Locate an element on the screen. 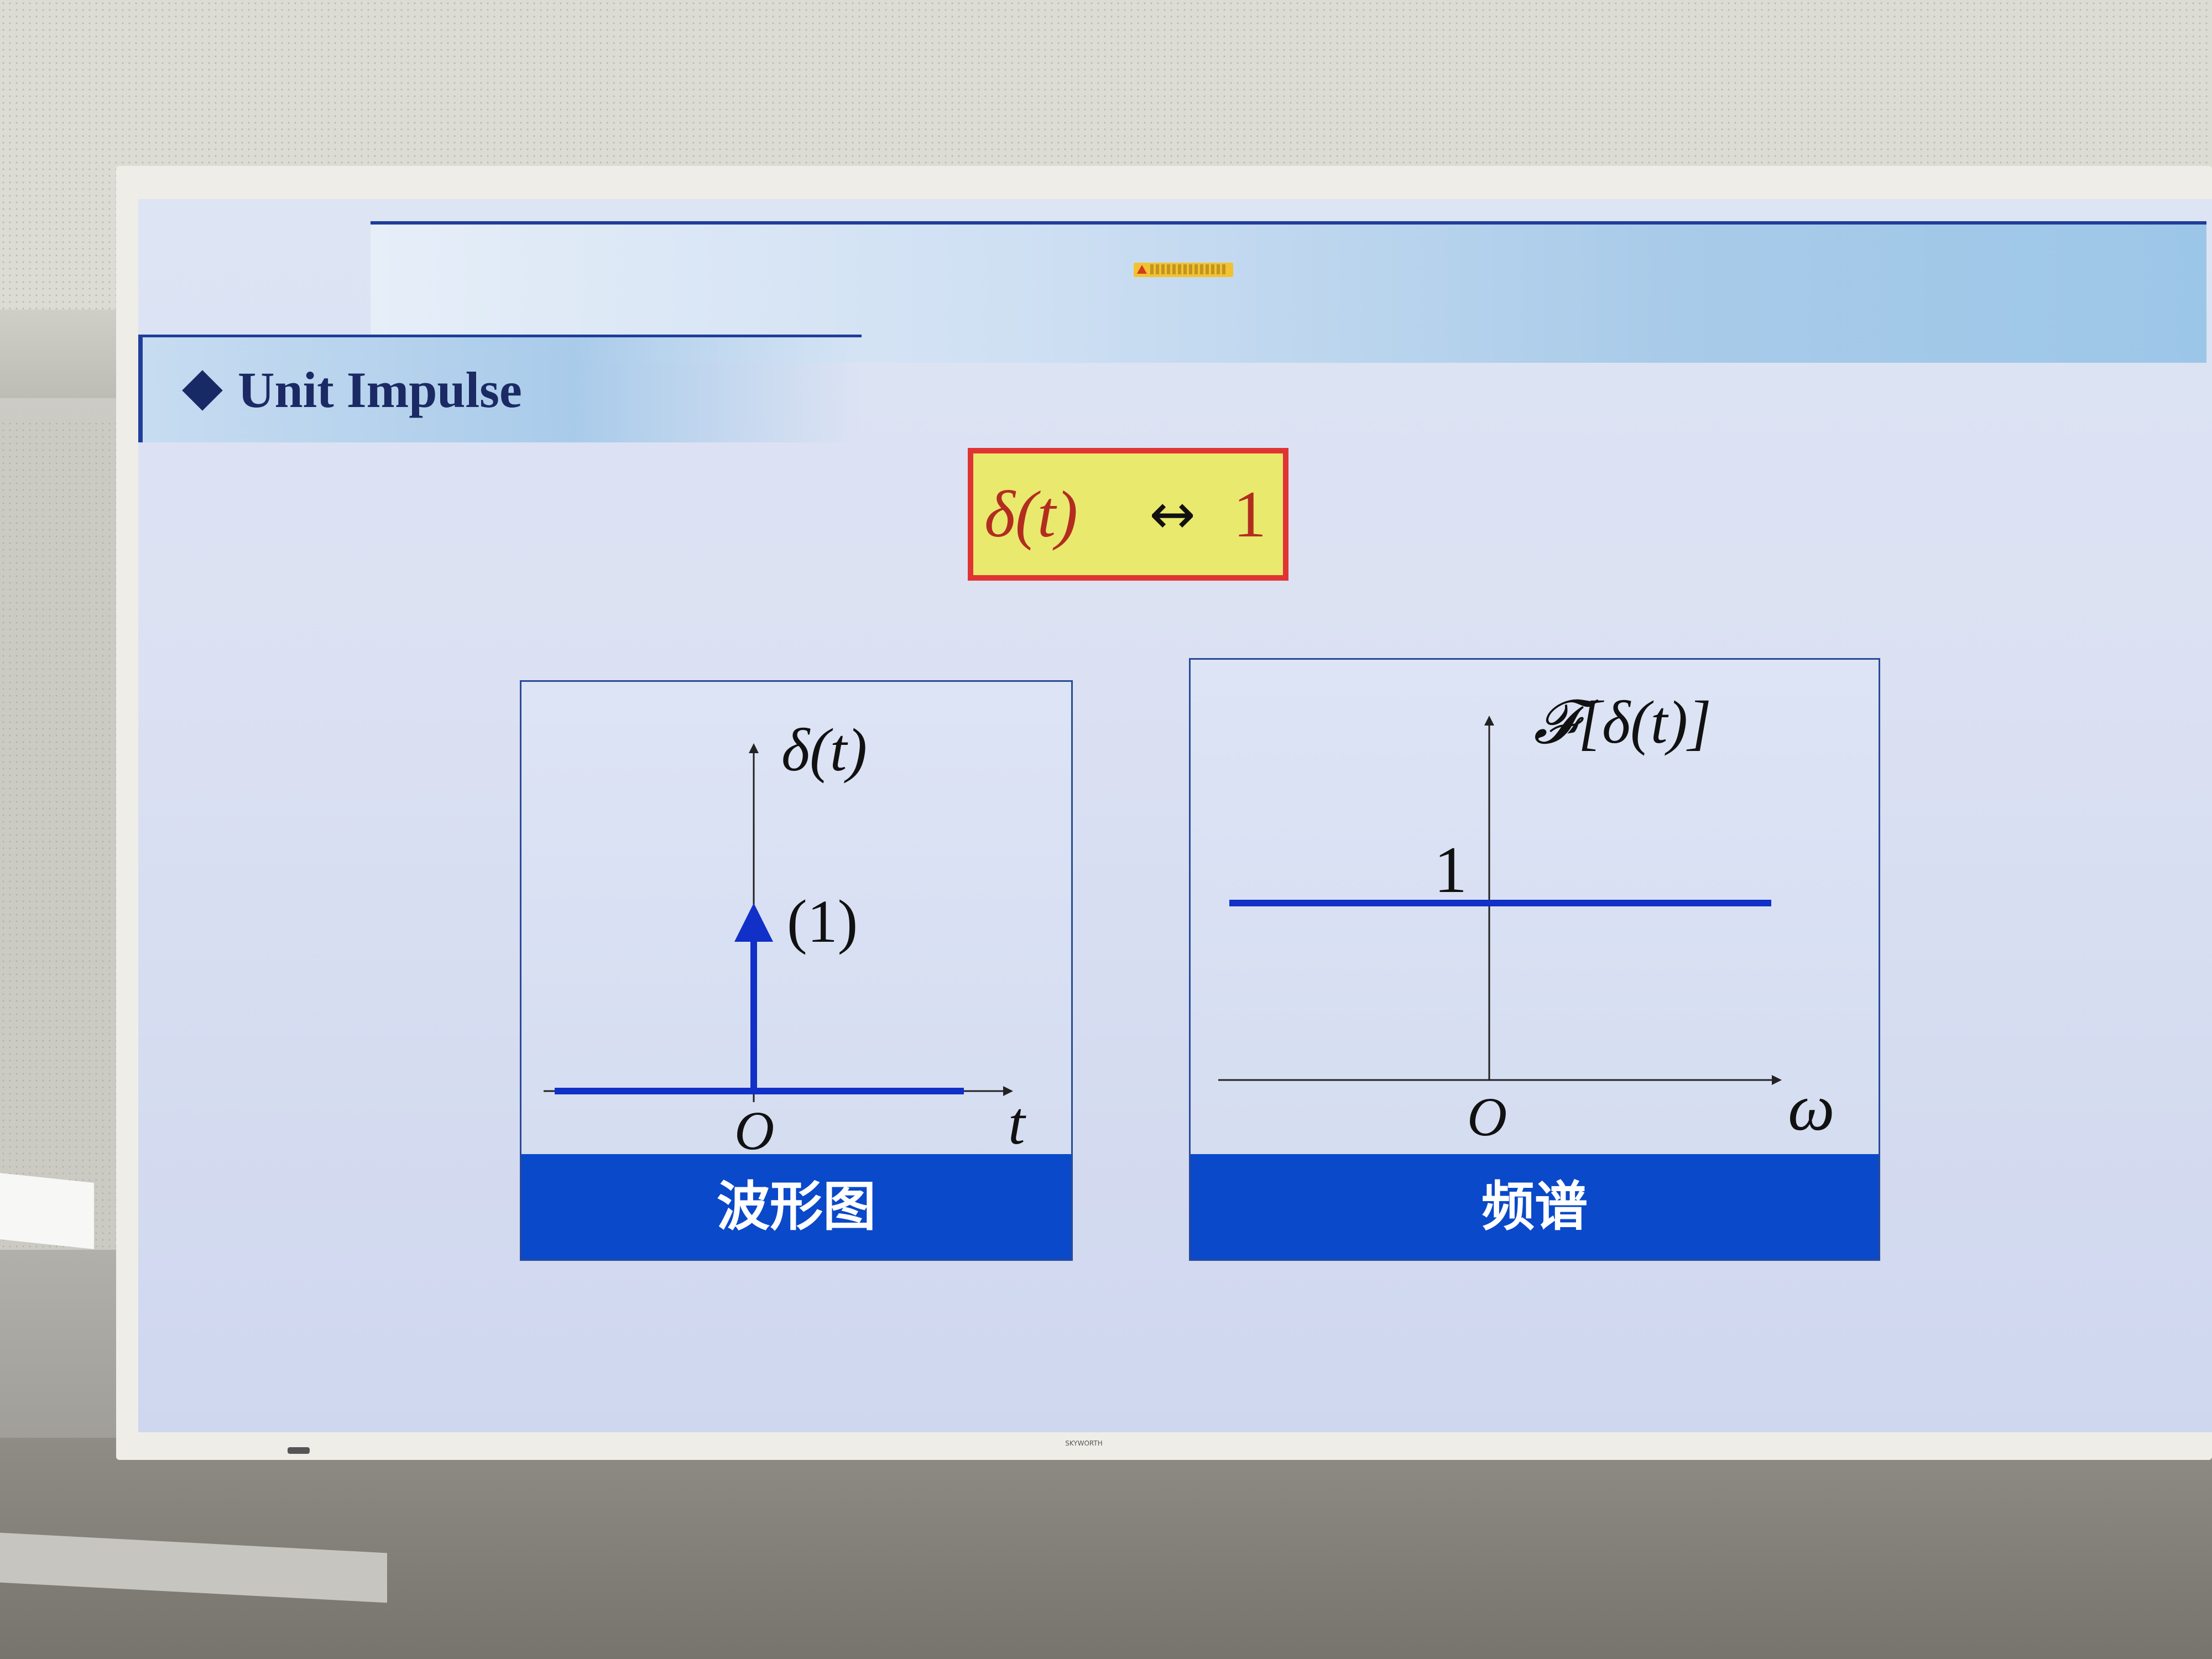 This screenshot has height=1659, width=2212. formula-box: δ(t) ↔ 1 is located at coordinates (1128, 514).